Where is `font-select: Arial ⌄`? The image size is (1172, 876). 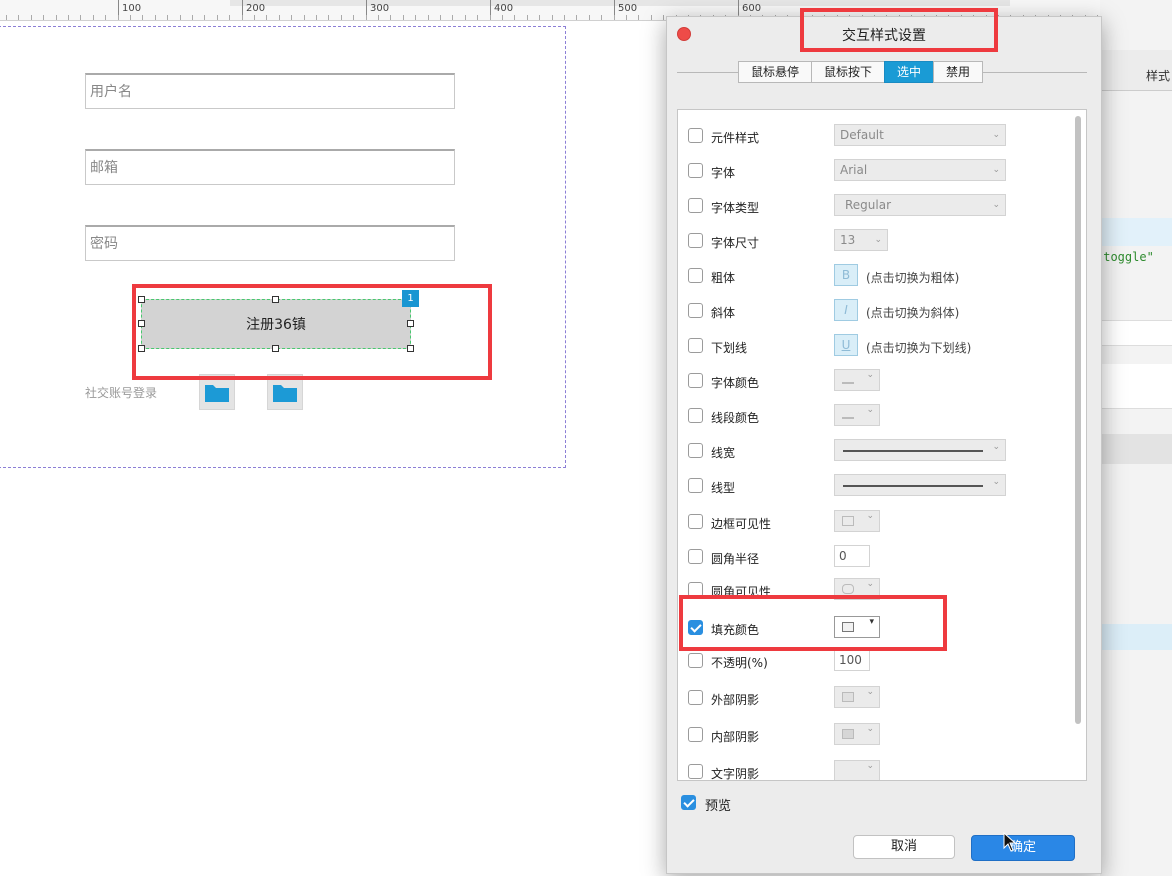
font-select: Arial ⌄ is located at coordinates (920, 170).